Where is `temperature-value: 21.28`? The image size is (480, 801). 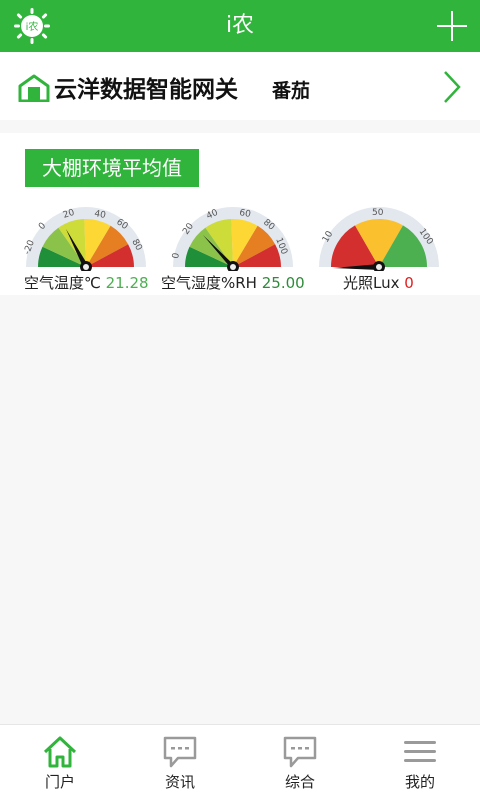
temperature-value: 21.28 is located at coordinates (127, 283).